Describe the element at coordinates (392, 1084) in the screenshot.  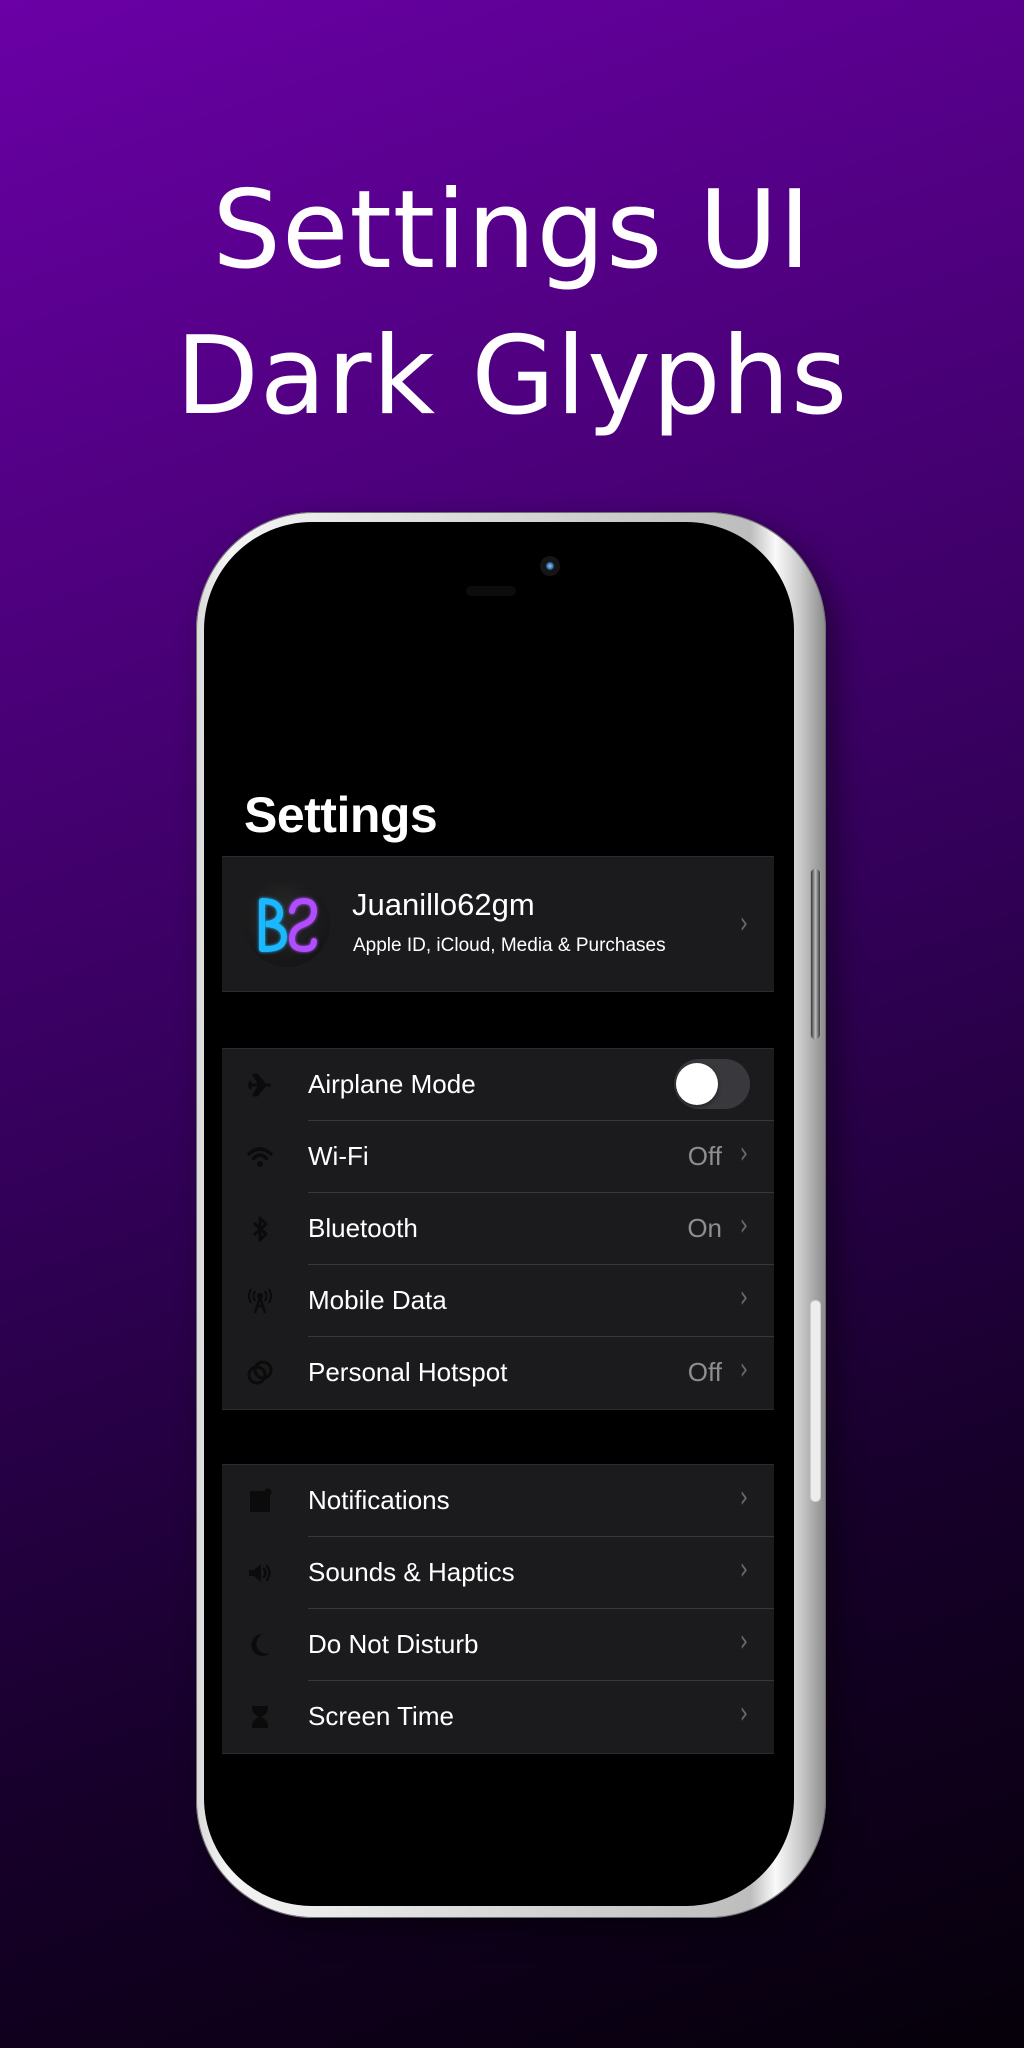
I see `row-label: Airplane Mode` at that location.